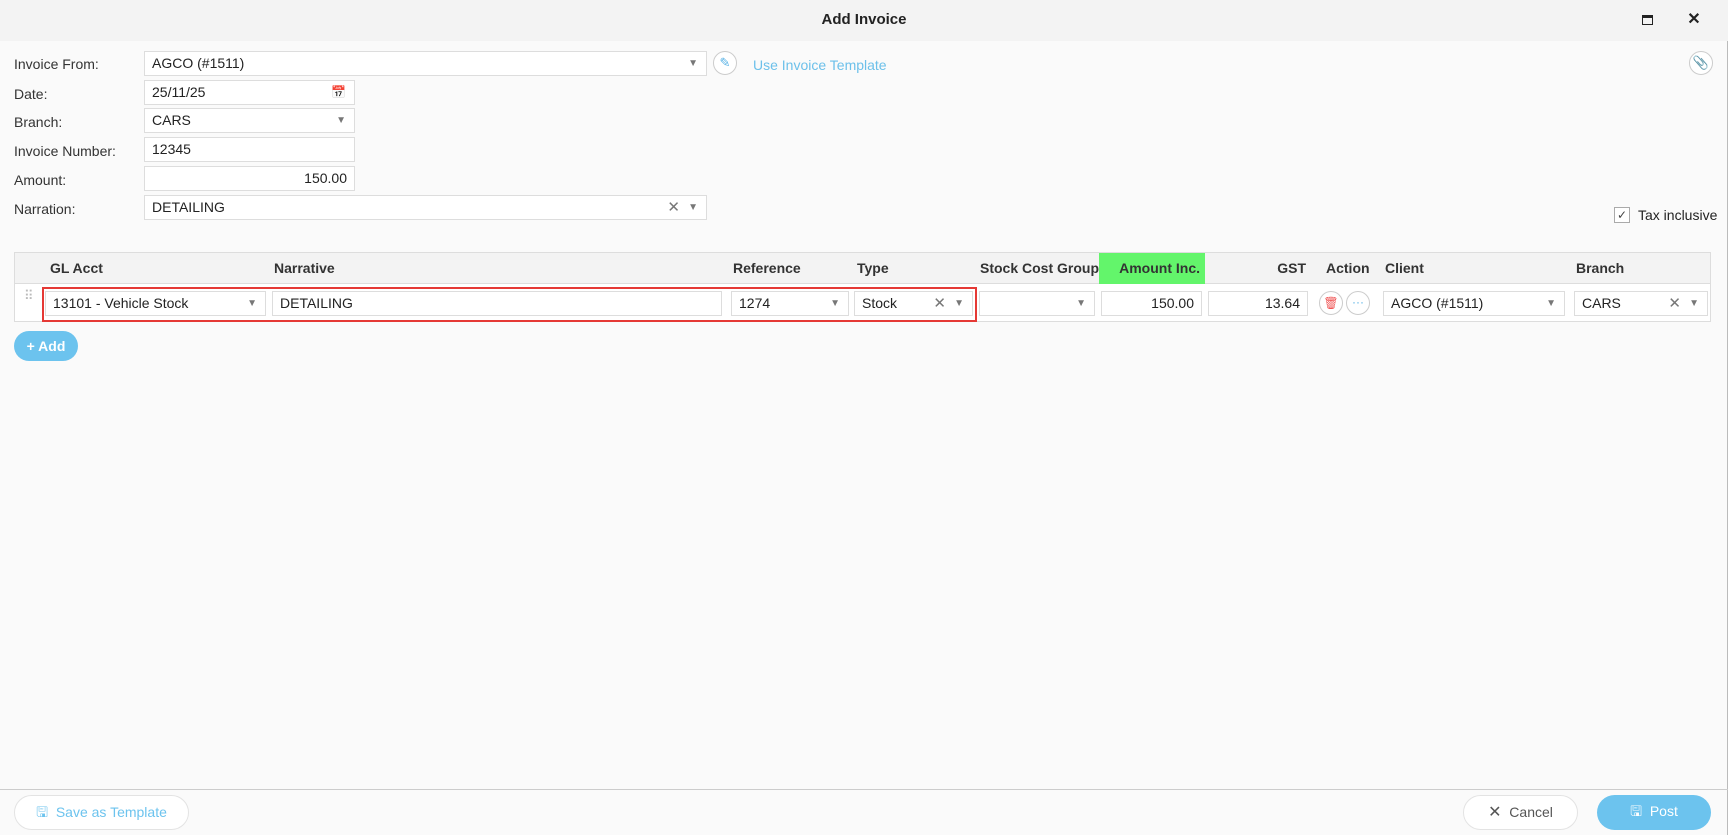 The width and height of the screenshot is (1728, 835). What do you see at coordinates (1037, 303) in the screenshot?
I see `stock-cost-group-select: ▼` at bounding box center [1037, 303].